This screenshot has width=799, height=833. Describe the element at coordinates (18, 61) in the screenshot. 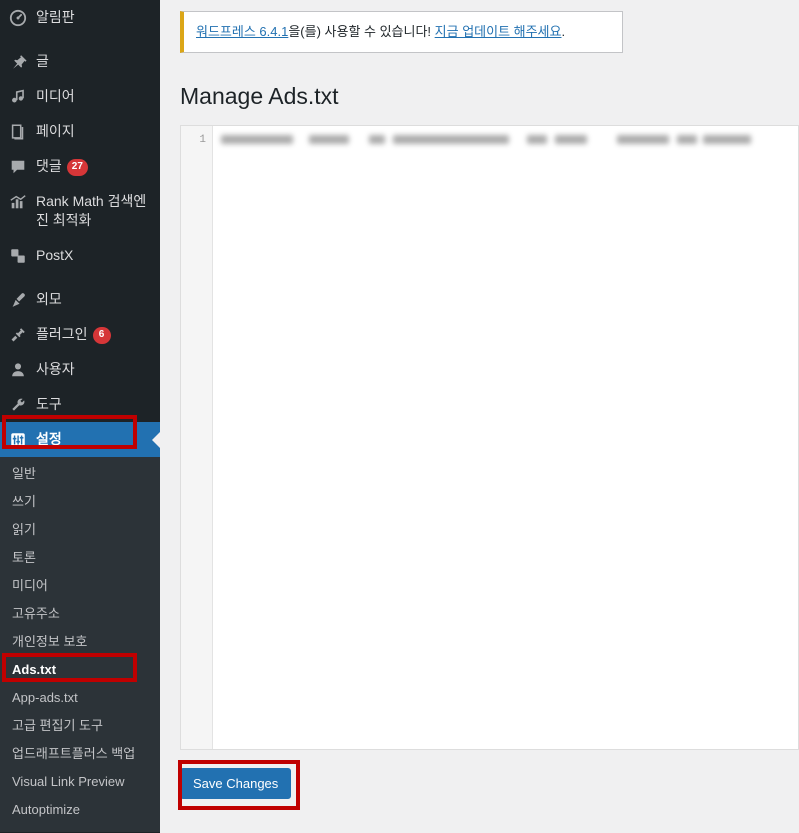

I see `pin-icon` at that location.